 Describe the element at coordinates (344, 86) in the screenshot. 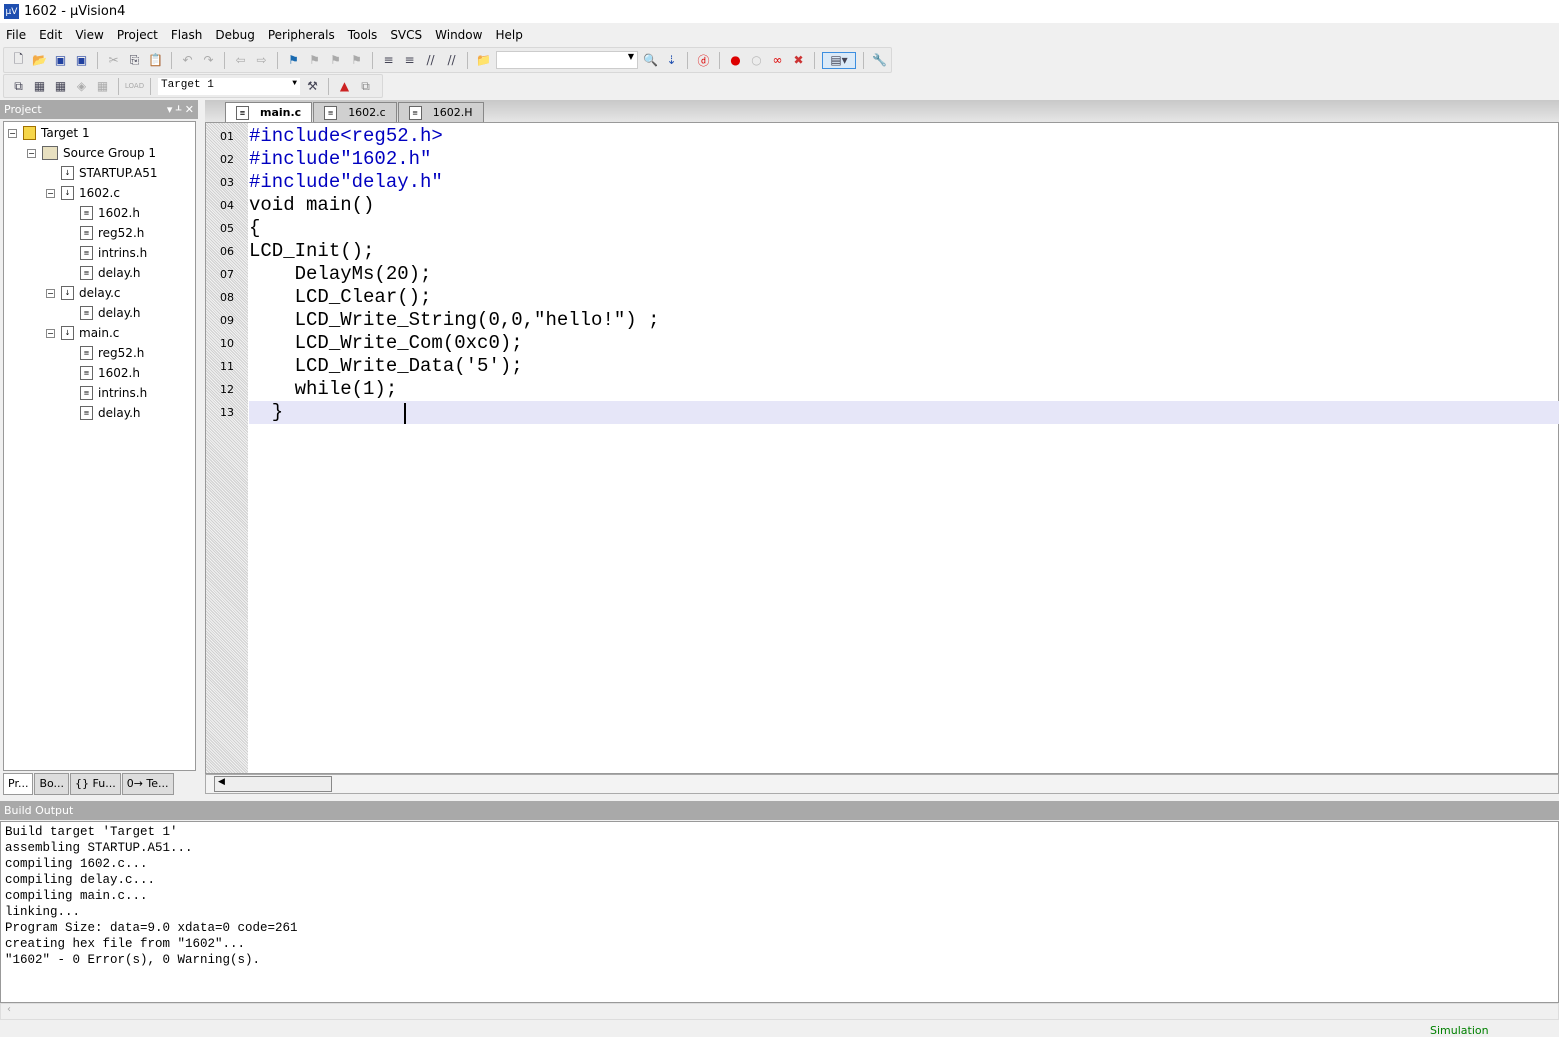

I see `manage-components-icon: ▲` at that location.